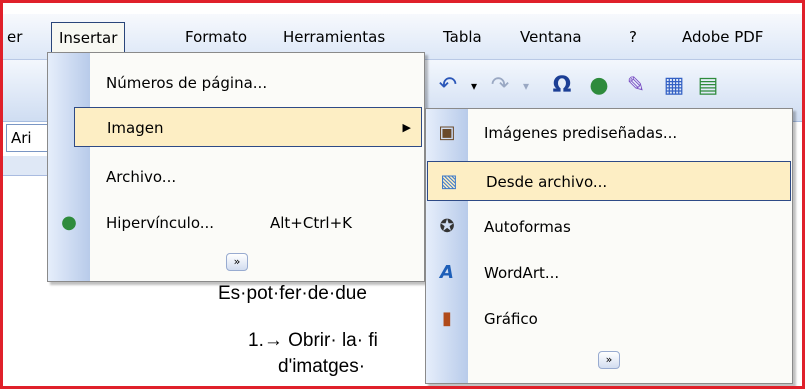 Image resolution: width=805 pixels, height=389 pixels. What do you see at coordinates (21, 138) in the screenshot?
I see `font-name-text: Ari` at bounding box center [21, 138].